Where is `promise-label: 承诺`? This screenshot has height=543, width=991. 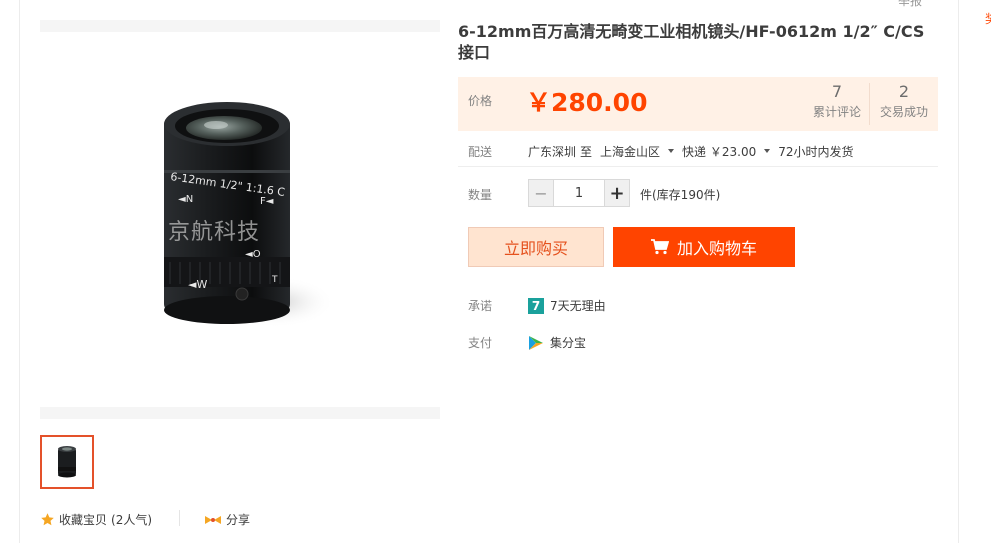
promise-label: 承诺 is located at coordinates (480, 306).